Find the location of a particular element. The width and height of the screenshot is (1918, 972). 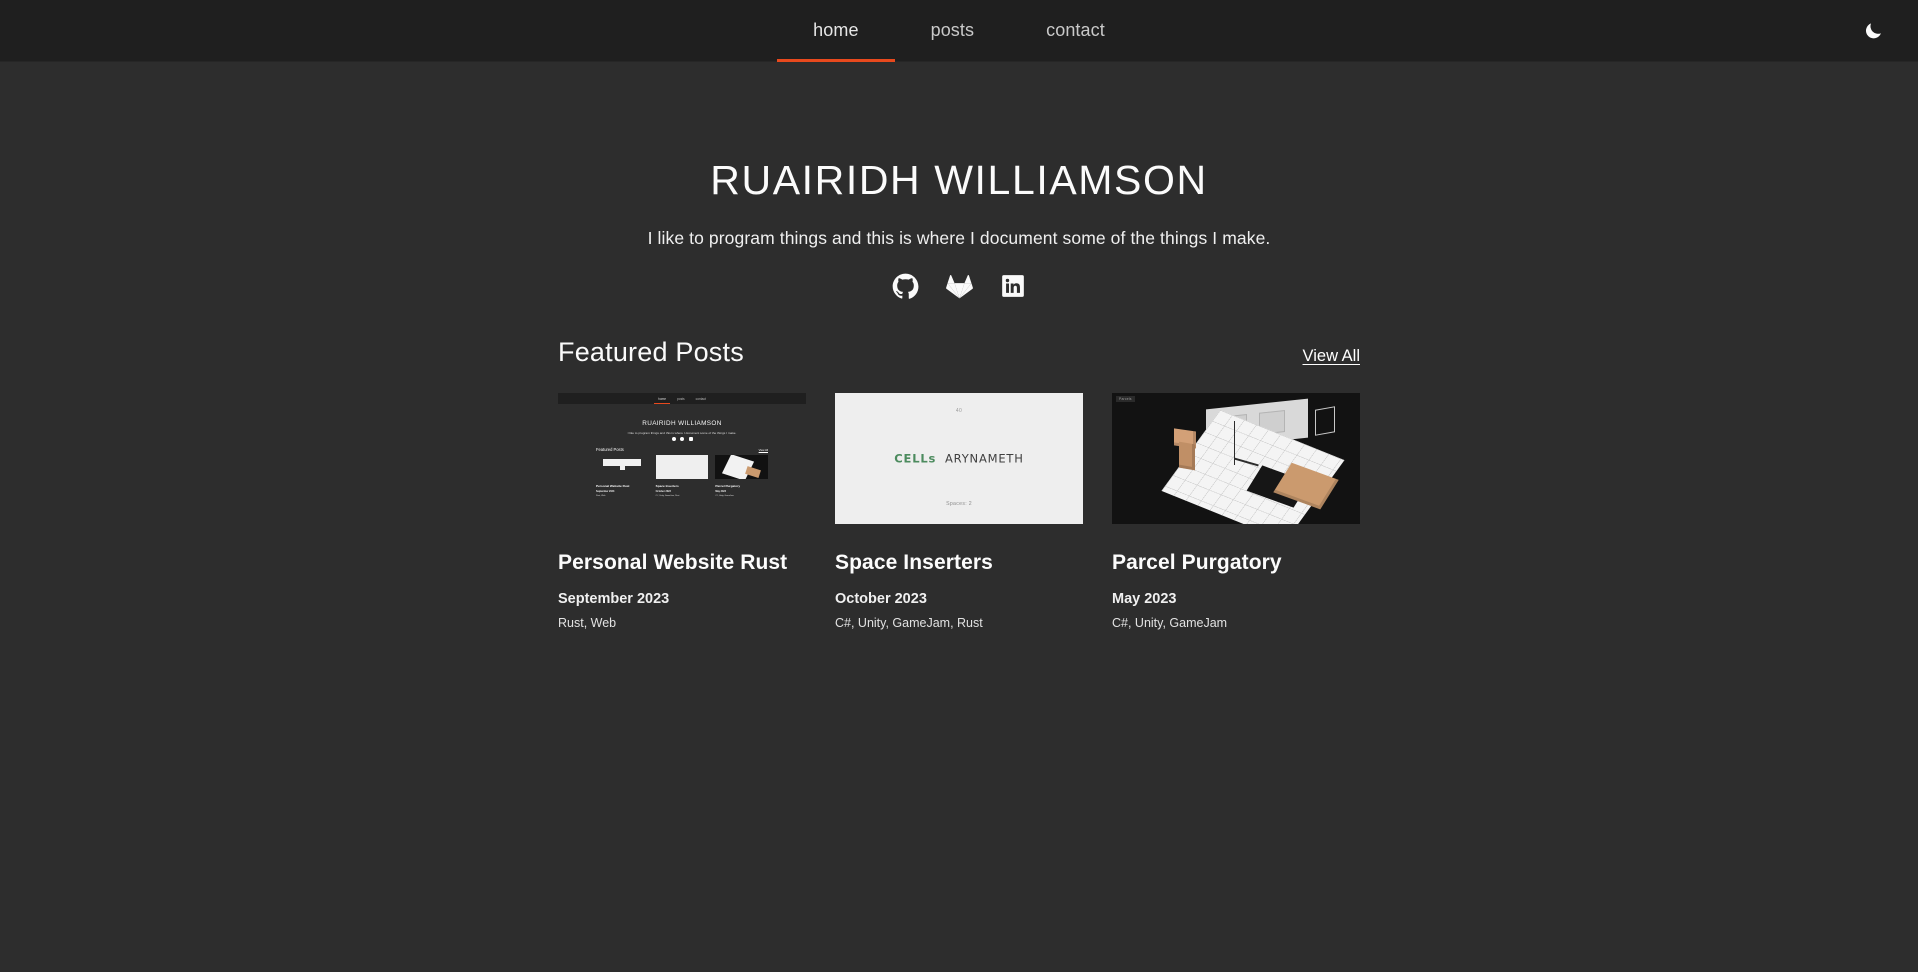

github-link is located at coordinates (905, 286).